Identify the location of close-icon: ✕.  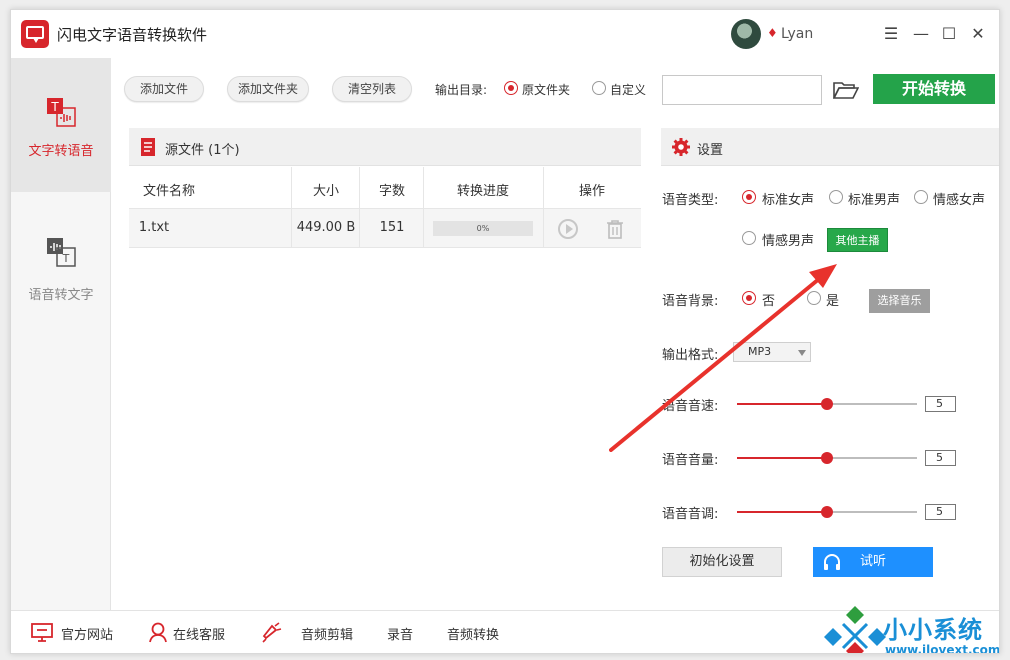
(978, 34).